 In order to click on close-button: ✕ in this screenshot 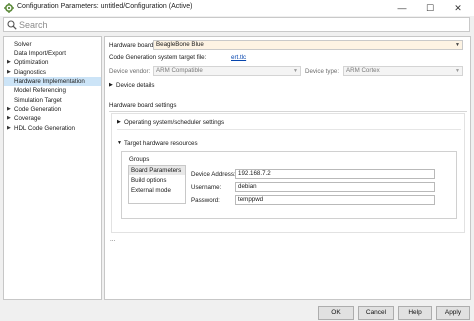, I will do `click(458, 8)`.